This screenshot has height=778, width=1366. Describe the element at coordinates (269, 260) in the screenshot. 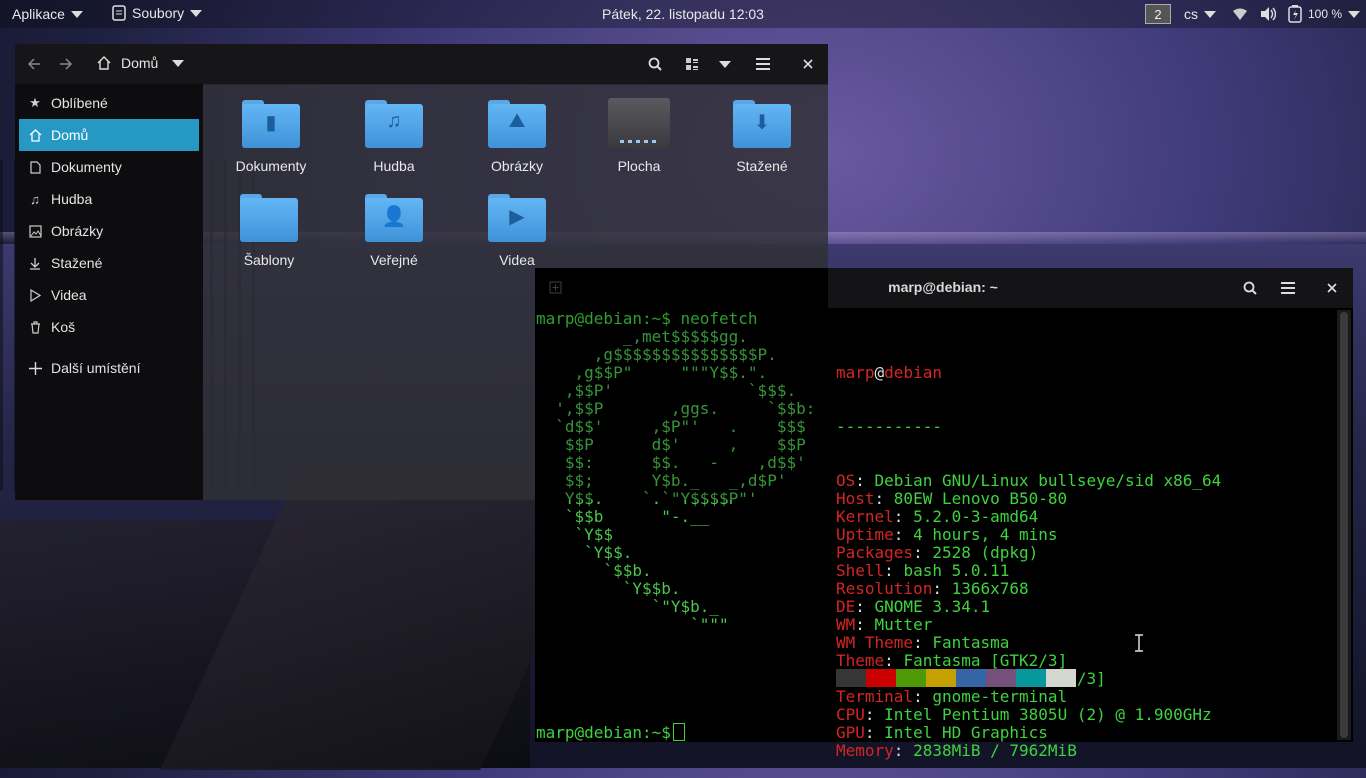

I see `folder-label: Šablony` at that location.